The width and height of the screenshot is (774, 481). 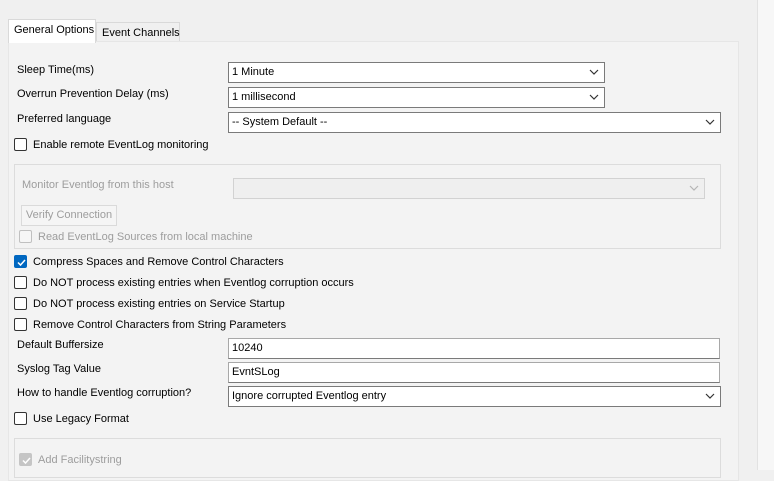 I want to click on preferred-language-select: -- System Default --, so click(x=474, y=122).